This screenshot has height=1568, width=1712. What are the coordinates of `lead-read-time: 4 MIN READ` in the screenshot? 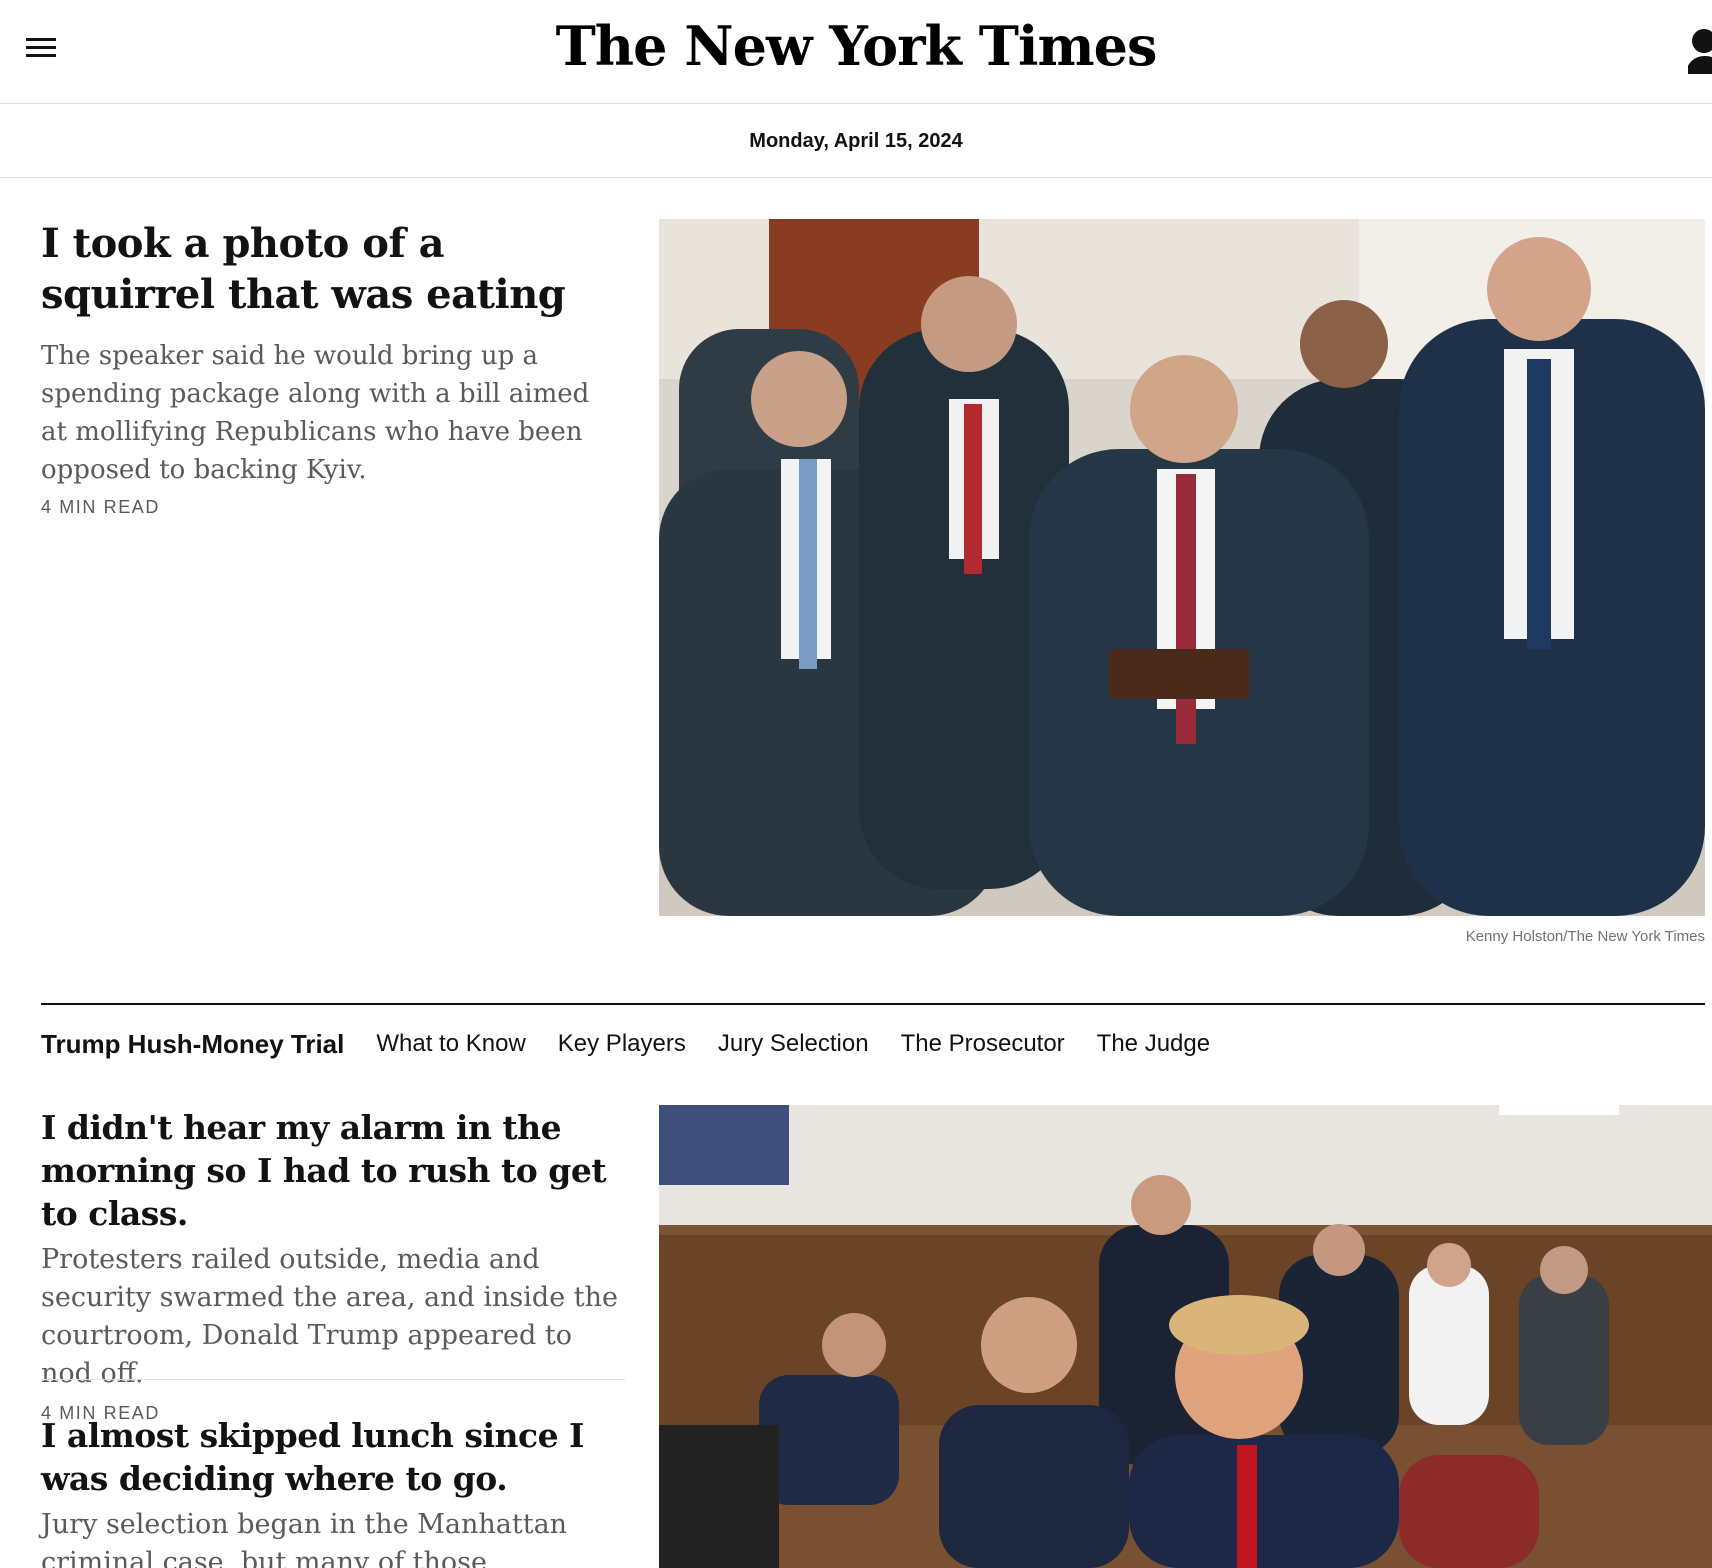 It's located at (101, 507).